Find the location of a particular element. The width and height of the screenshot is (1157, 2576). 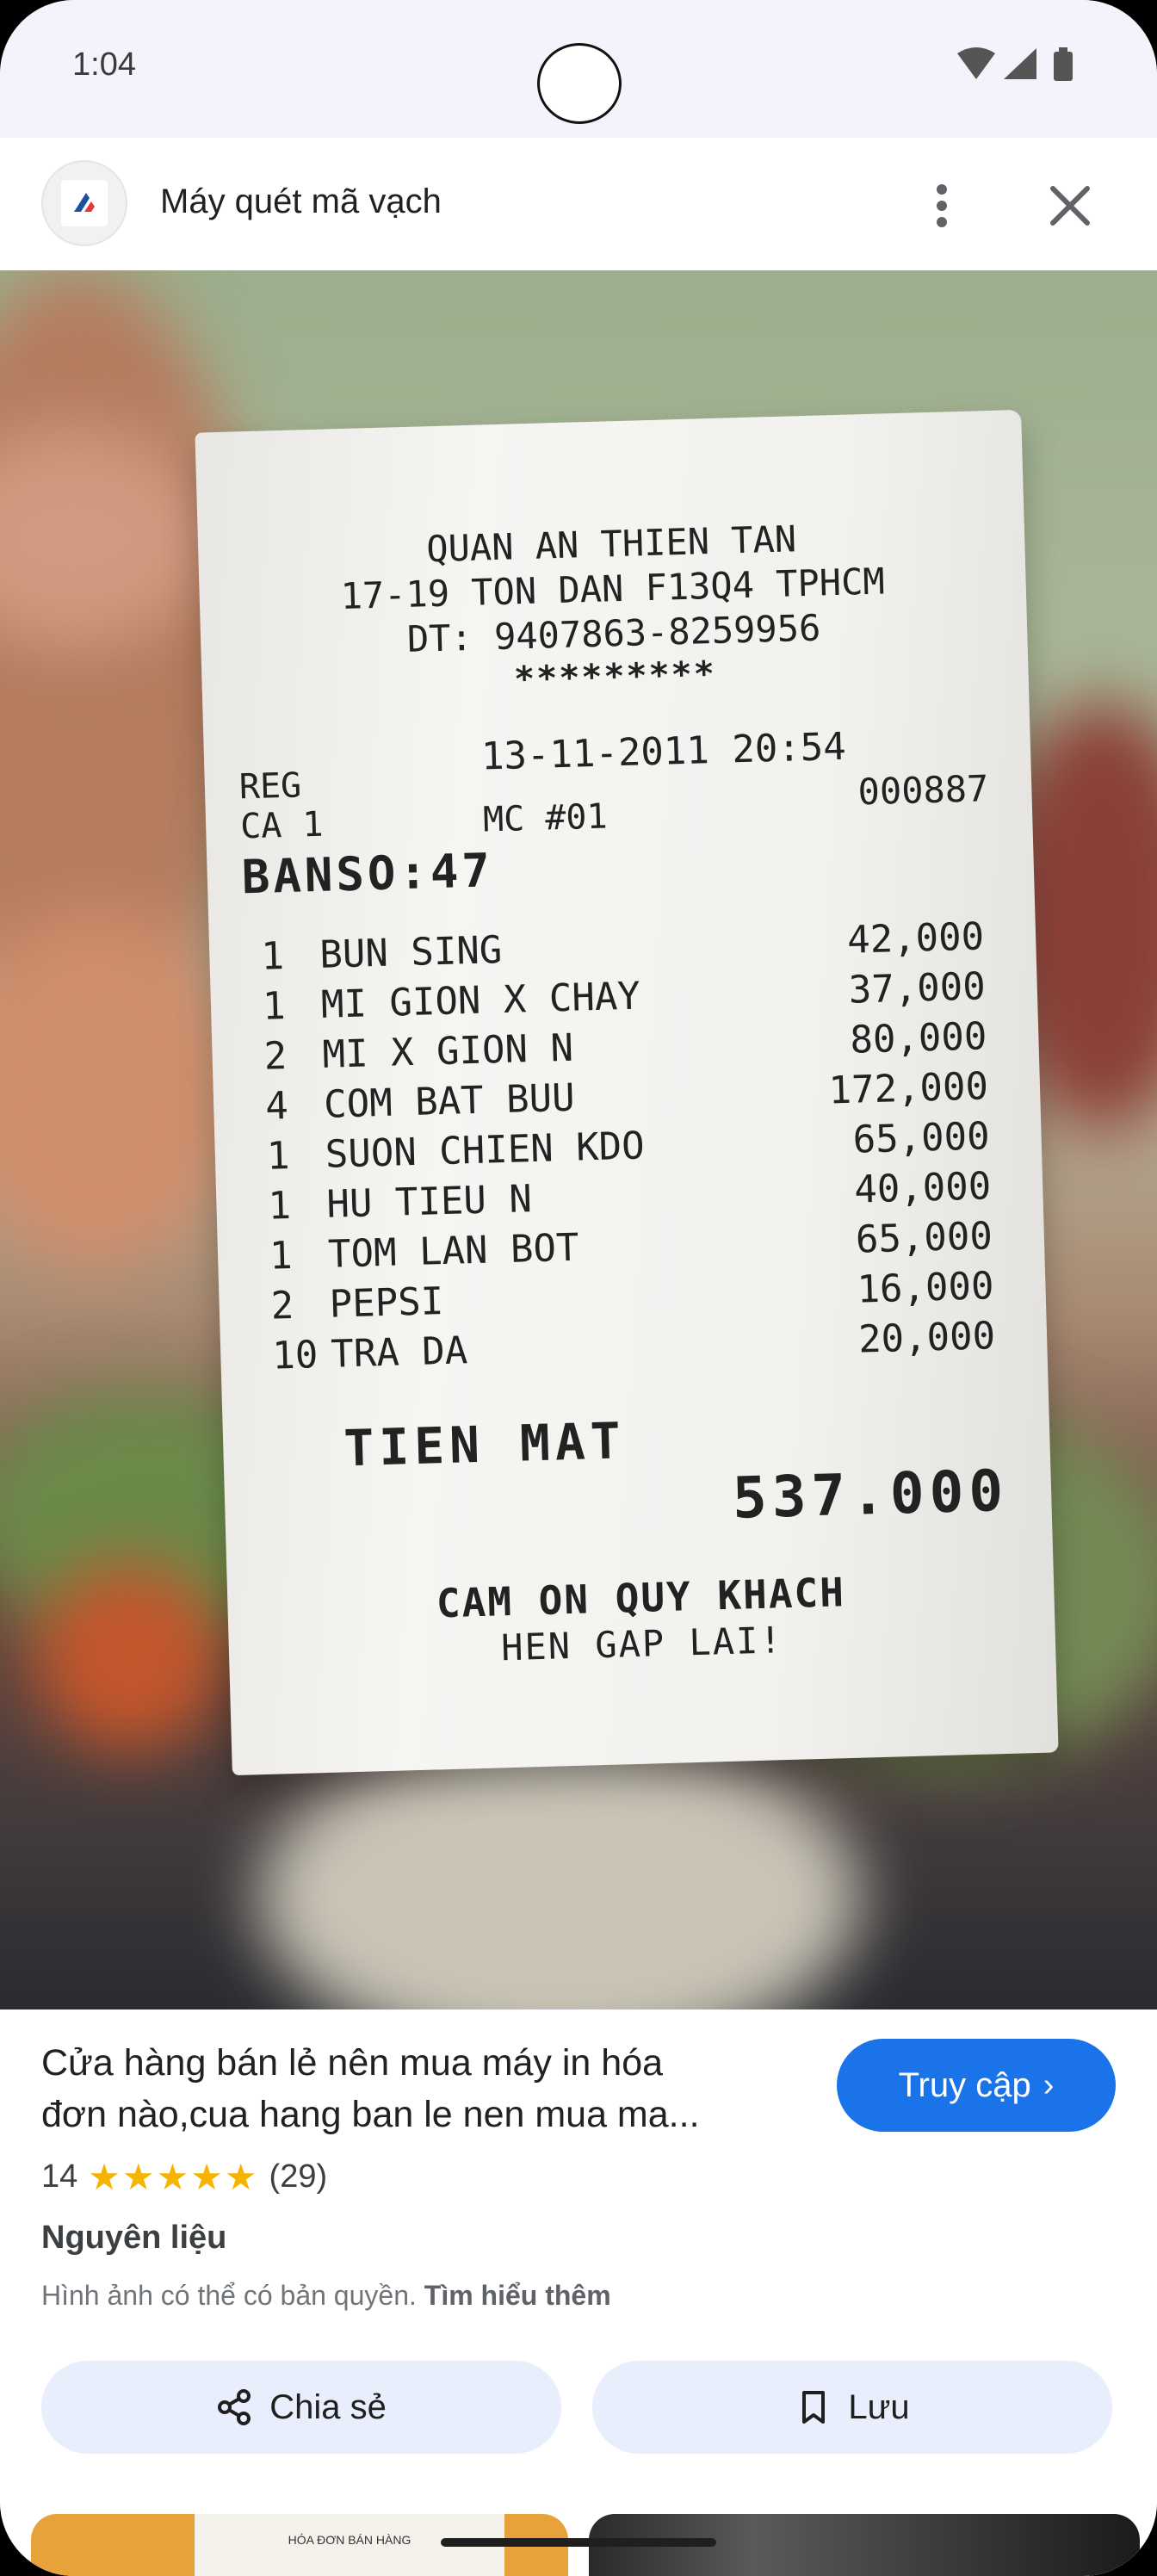

receipt-number: 000887 is located at coordinates (923, 791).